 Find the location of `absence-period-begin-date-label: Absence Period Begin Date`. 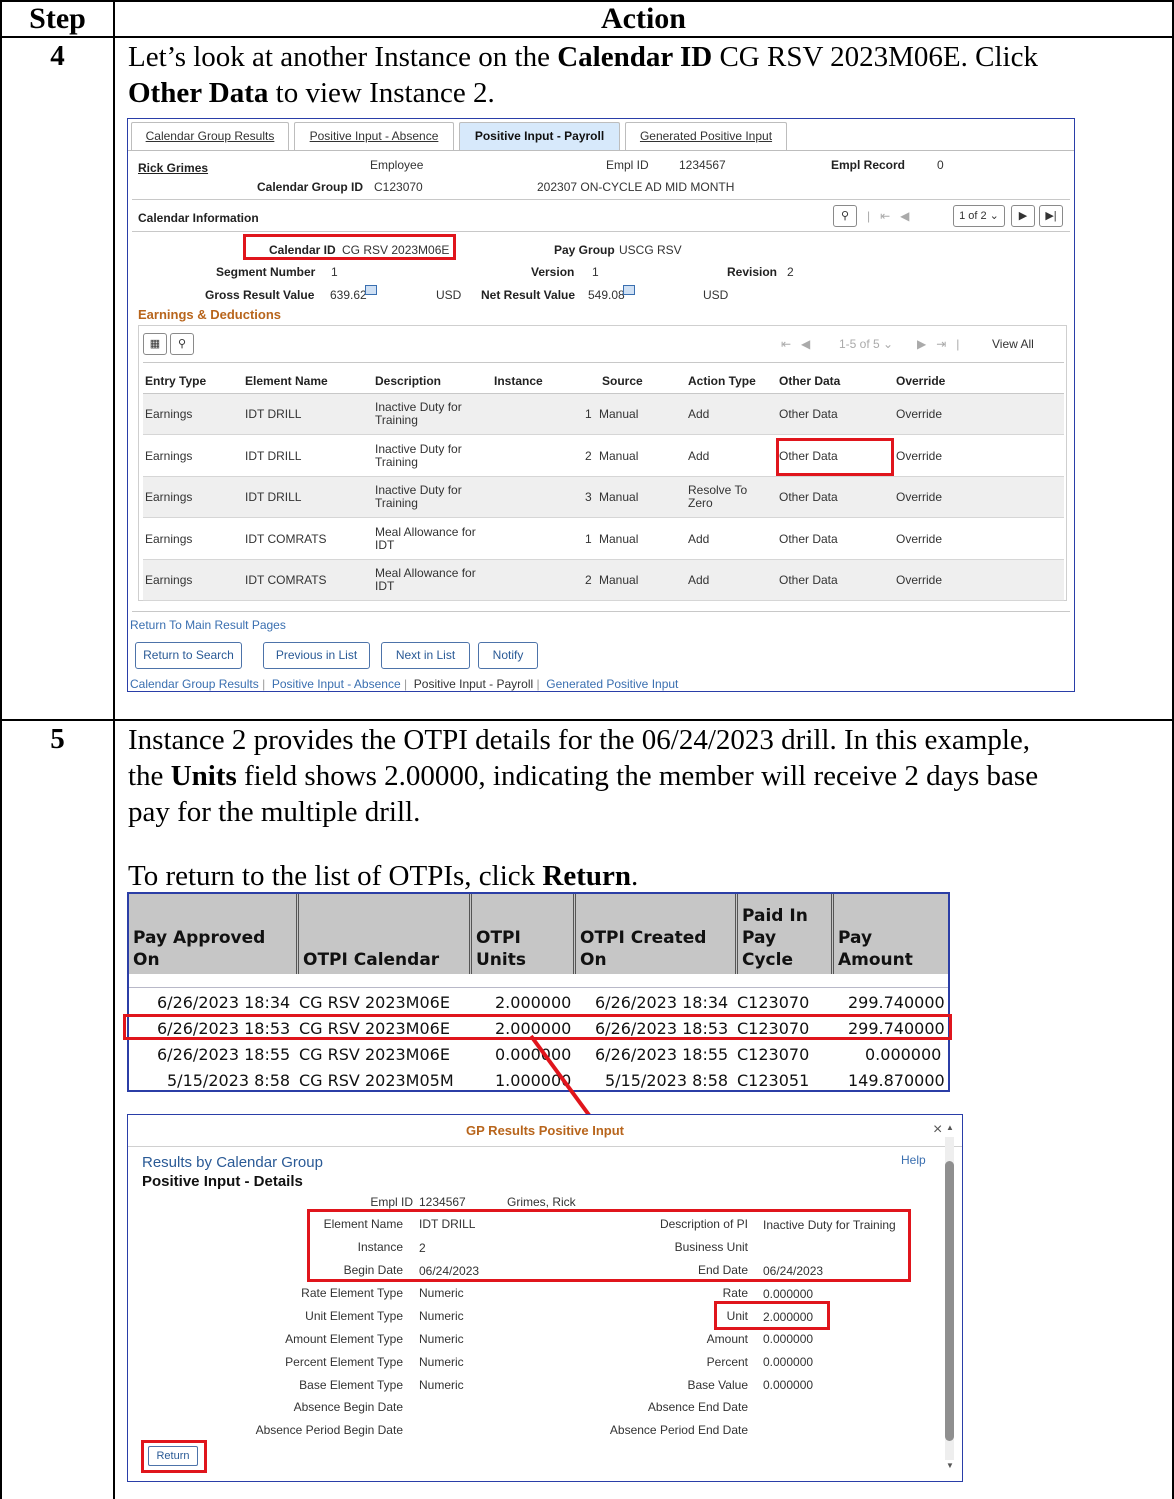

absence-period-begin-date-label: Absence Period Begin Date is located at coordinates (329, 1430).